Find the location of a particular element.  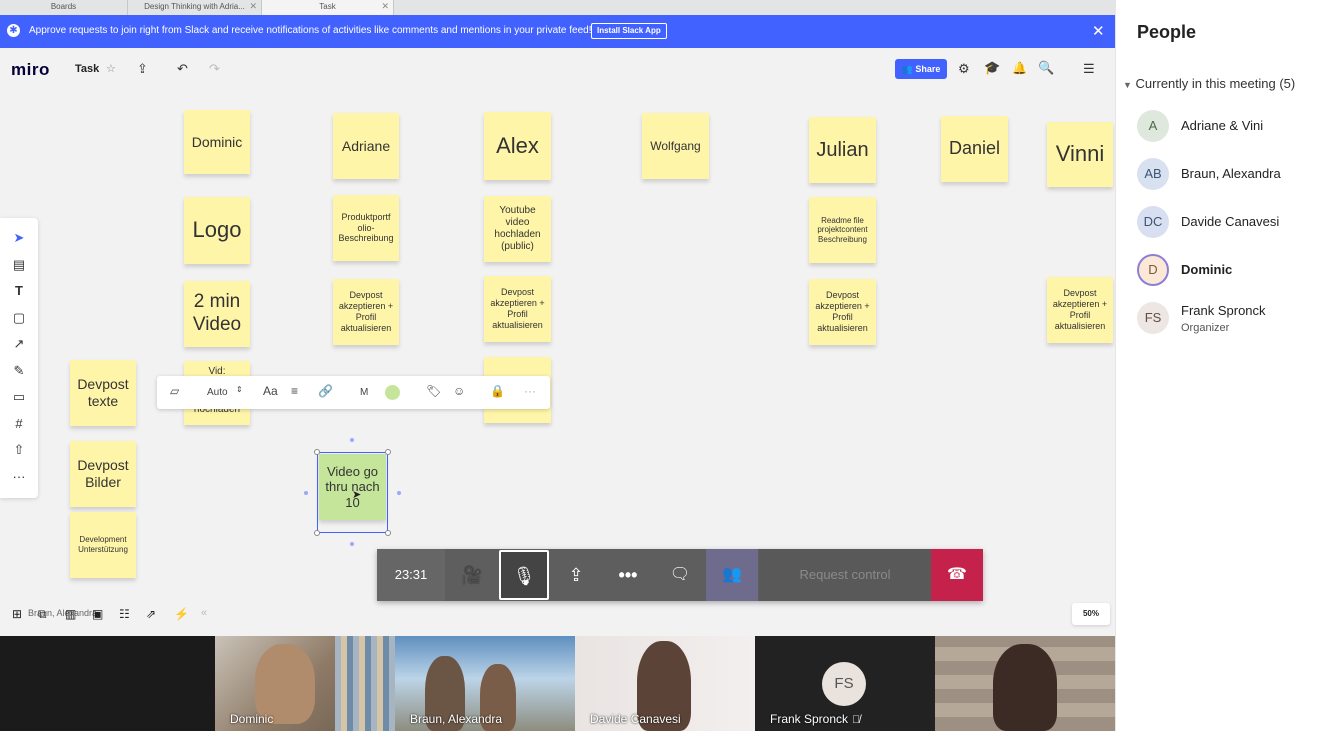

comments-icon: ▣ is located at coordinates (97, 614).